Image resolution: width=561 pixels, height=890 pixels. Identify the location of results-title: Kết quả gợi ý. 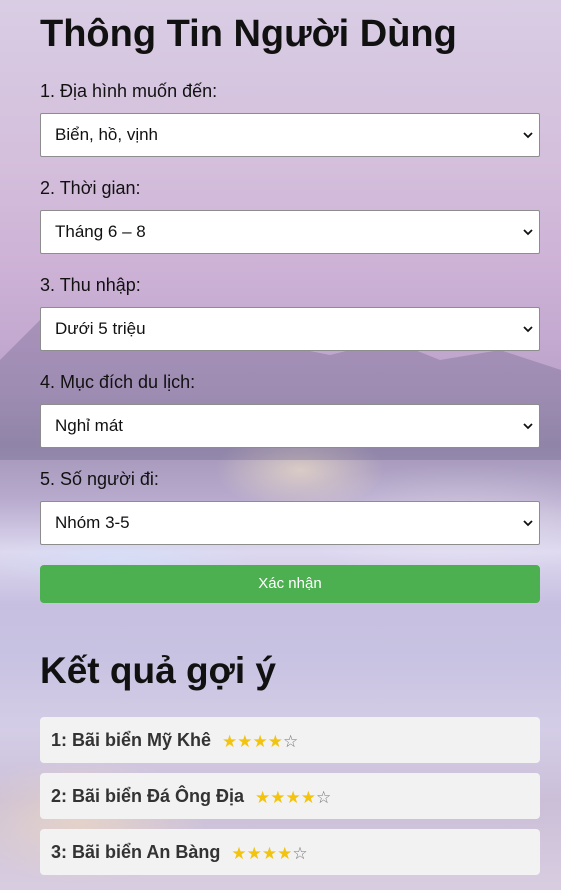
(158, 670).